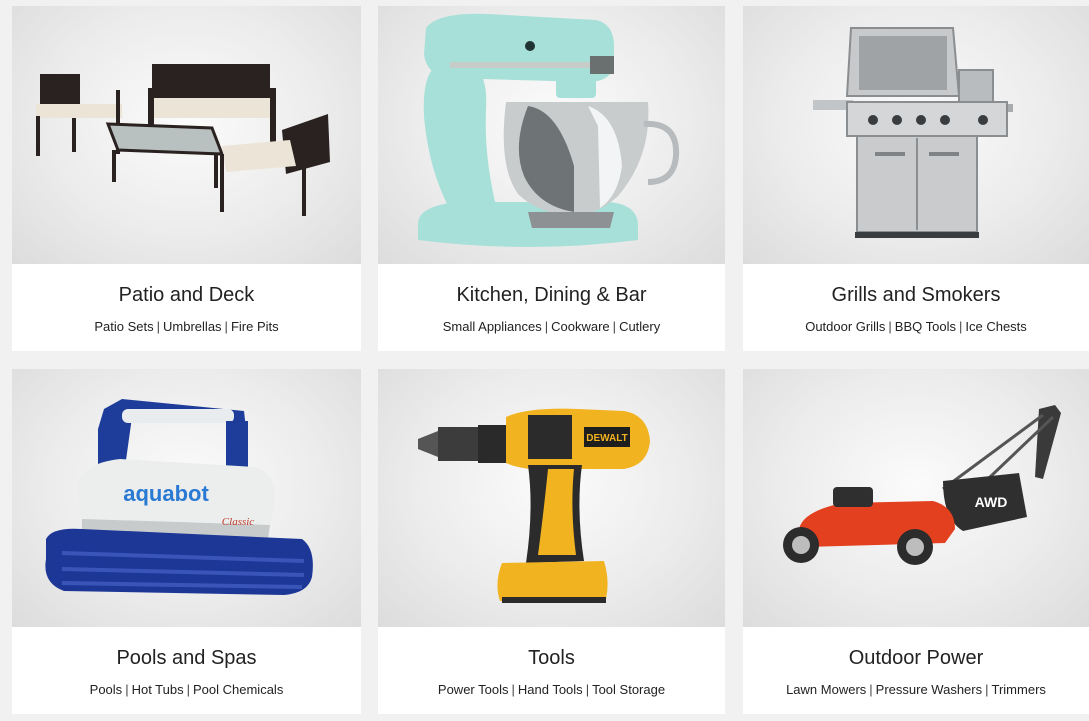 Image resolution: width=1089 pixels, height=721 pixels. I want to click on subcategory-link-power-tools: Power Tools, so click(473, 689).